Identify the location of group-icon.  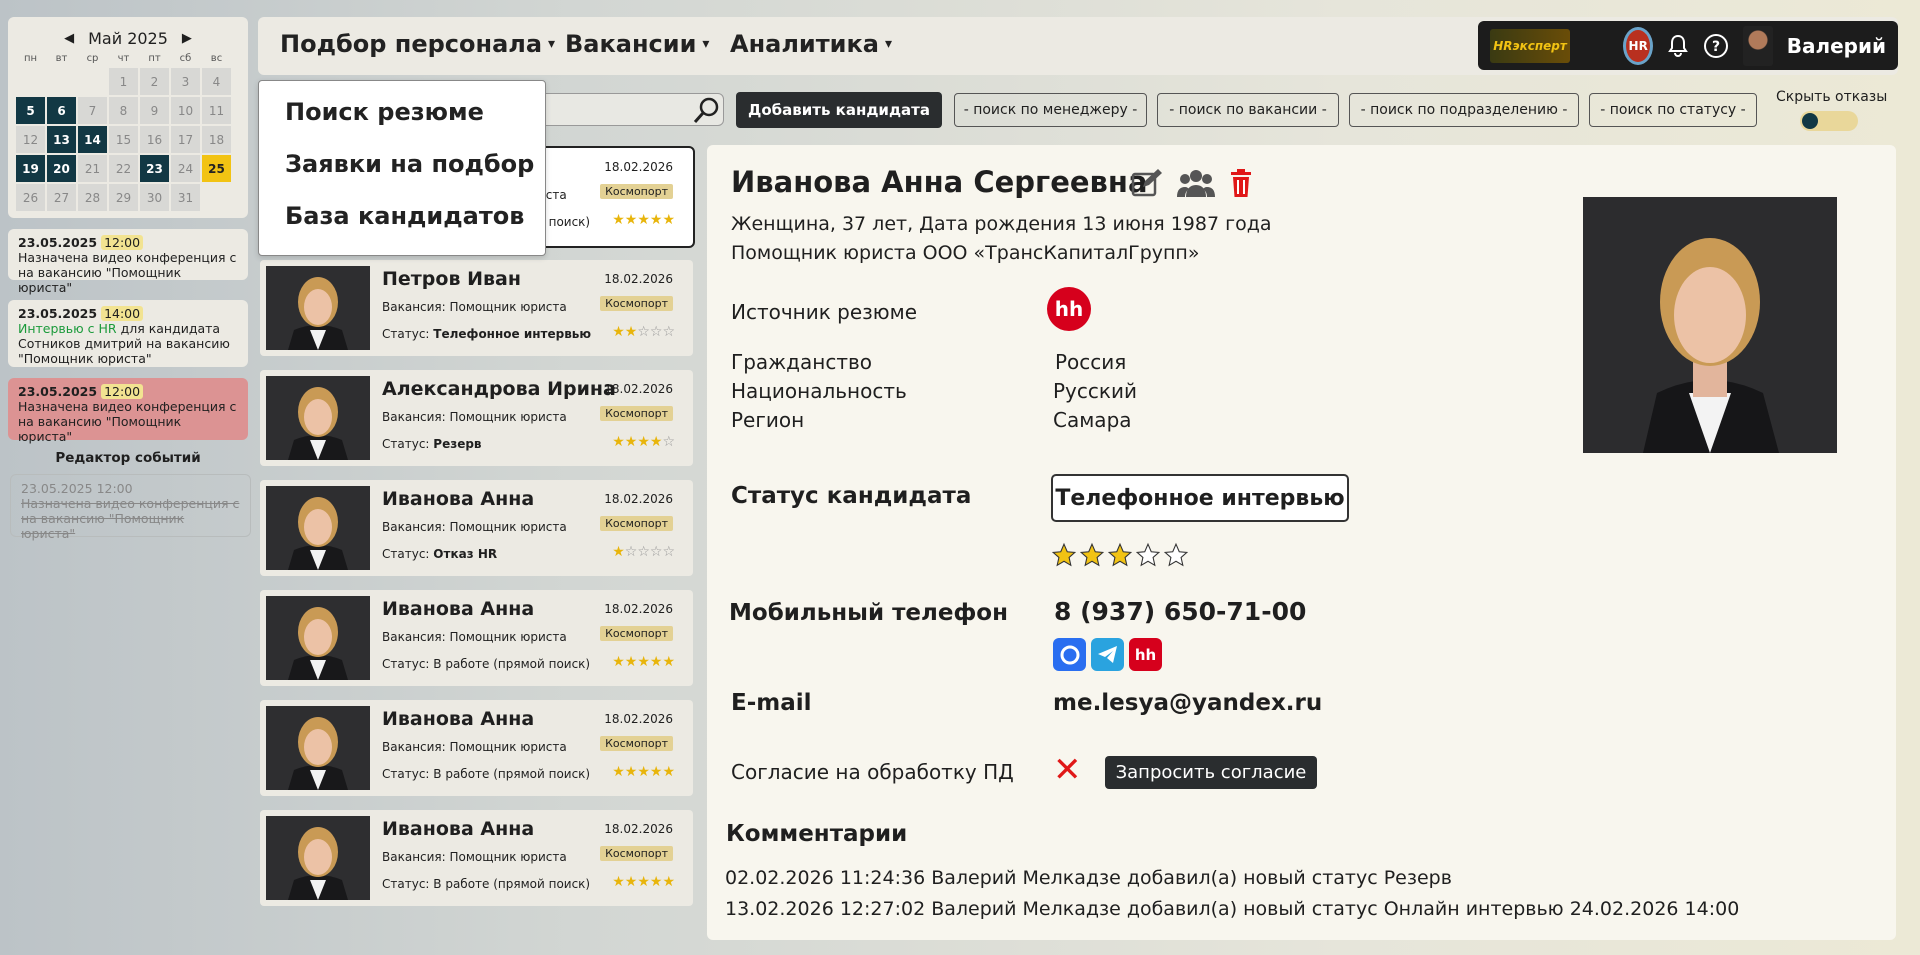
(1196, 185).